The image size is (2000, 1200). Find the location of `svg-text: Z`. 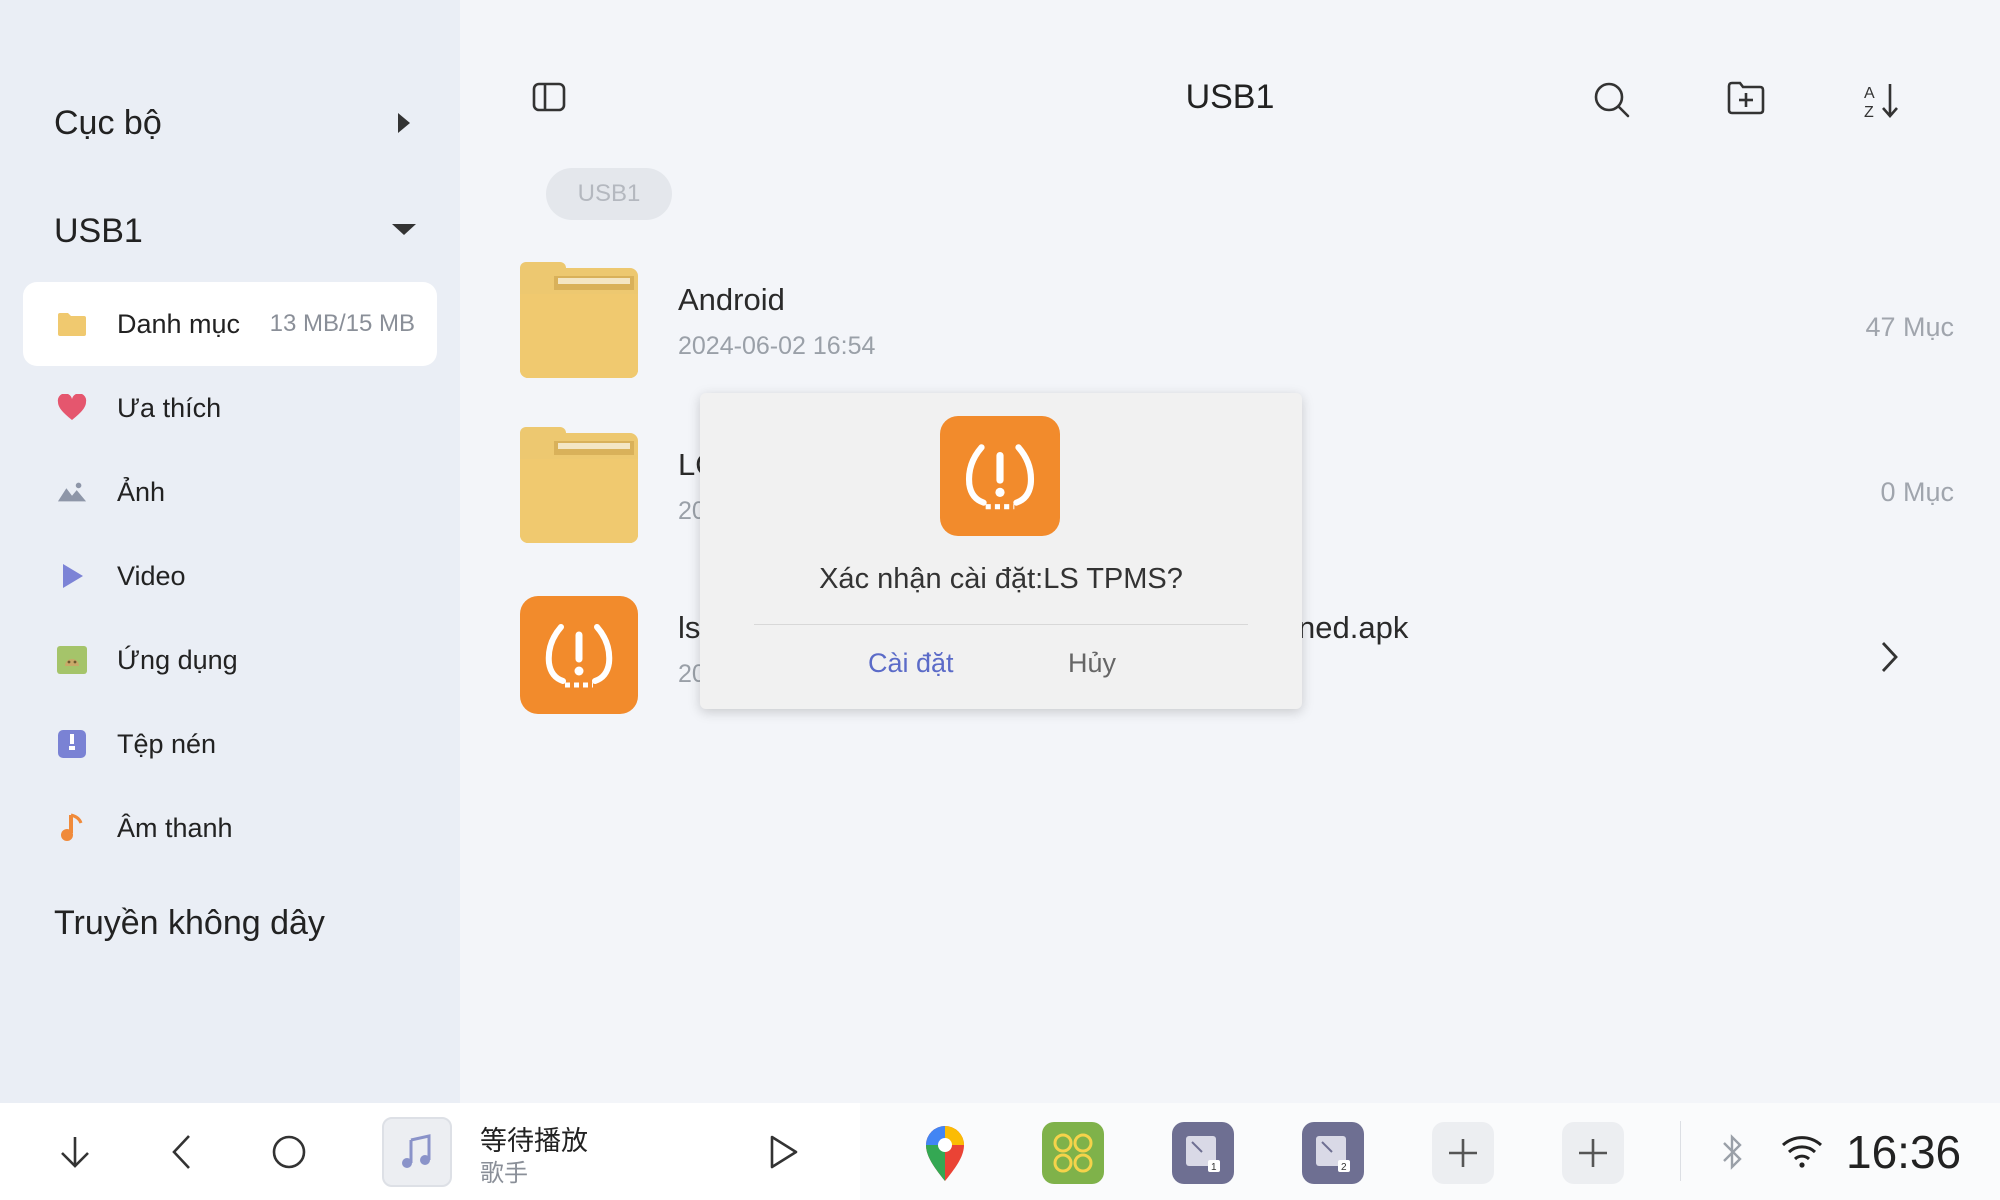

svg-text: Z is located at coordinates (1869, 112).